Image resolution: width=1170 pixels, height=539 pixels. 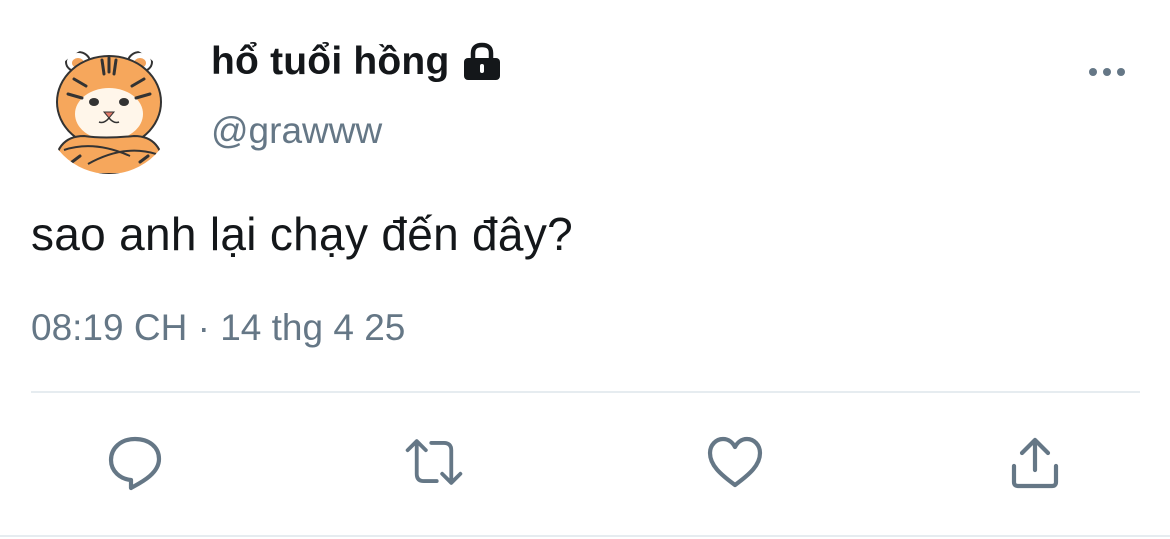 I want to click on share-icon, so click(x=1035, y=463).